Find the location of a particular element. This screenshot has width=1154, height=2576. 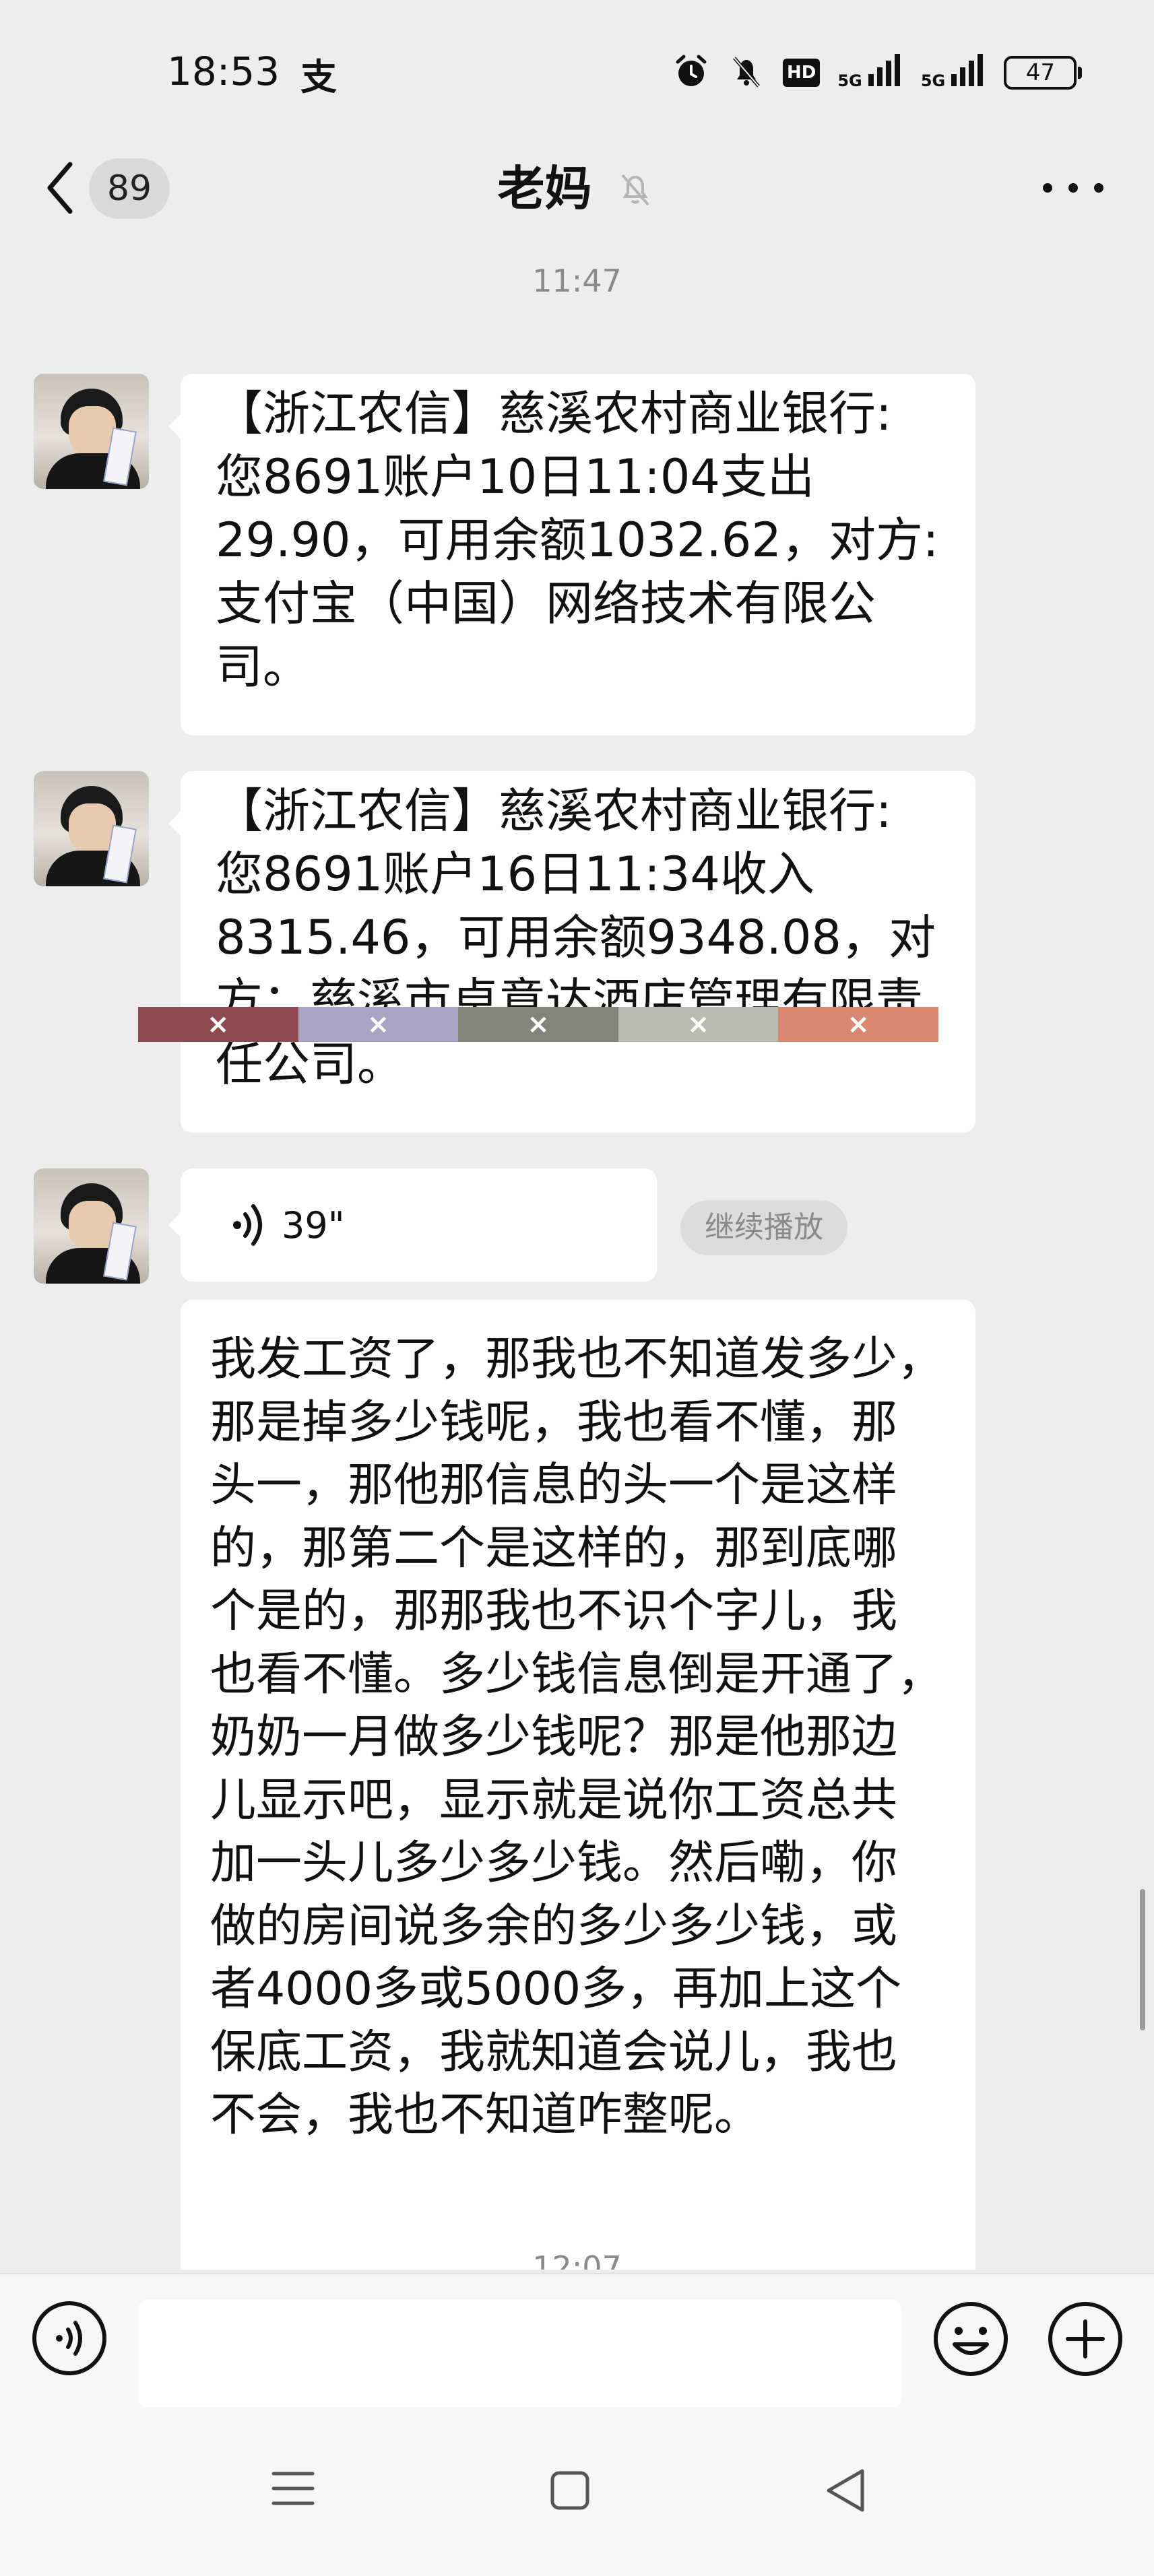

hd-badge: HD is located at coordinates (802, 73).